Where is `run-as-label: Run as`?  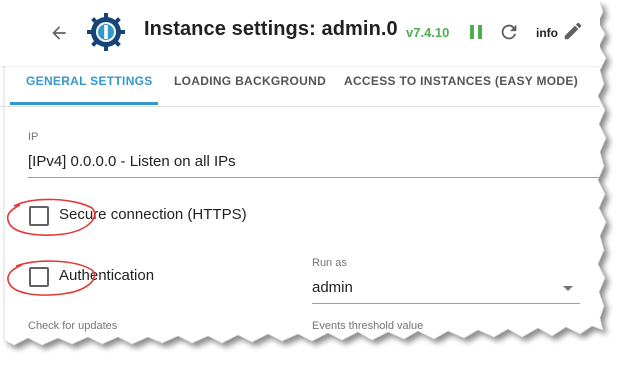 run-as-label: Run as is located at coordinates (329, 263).